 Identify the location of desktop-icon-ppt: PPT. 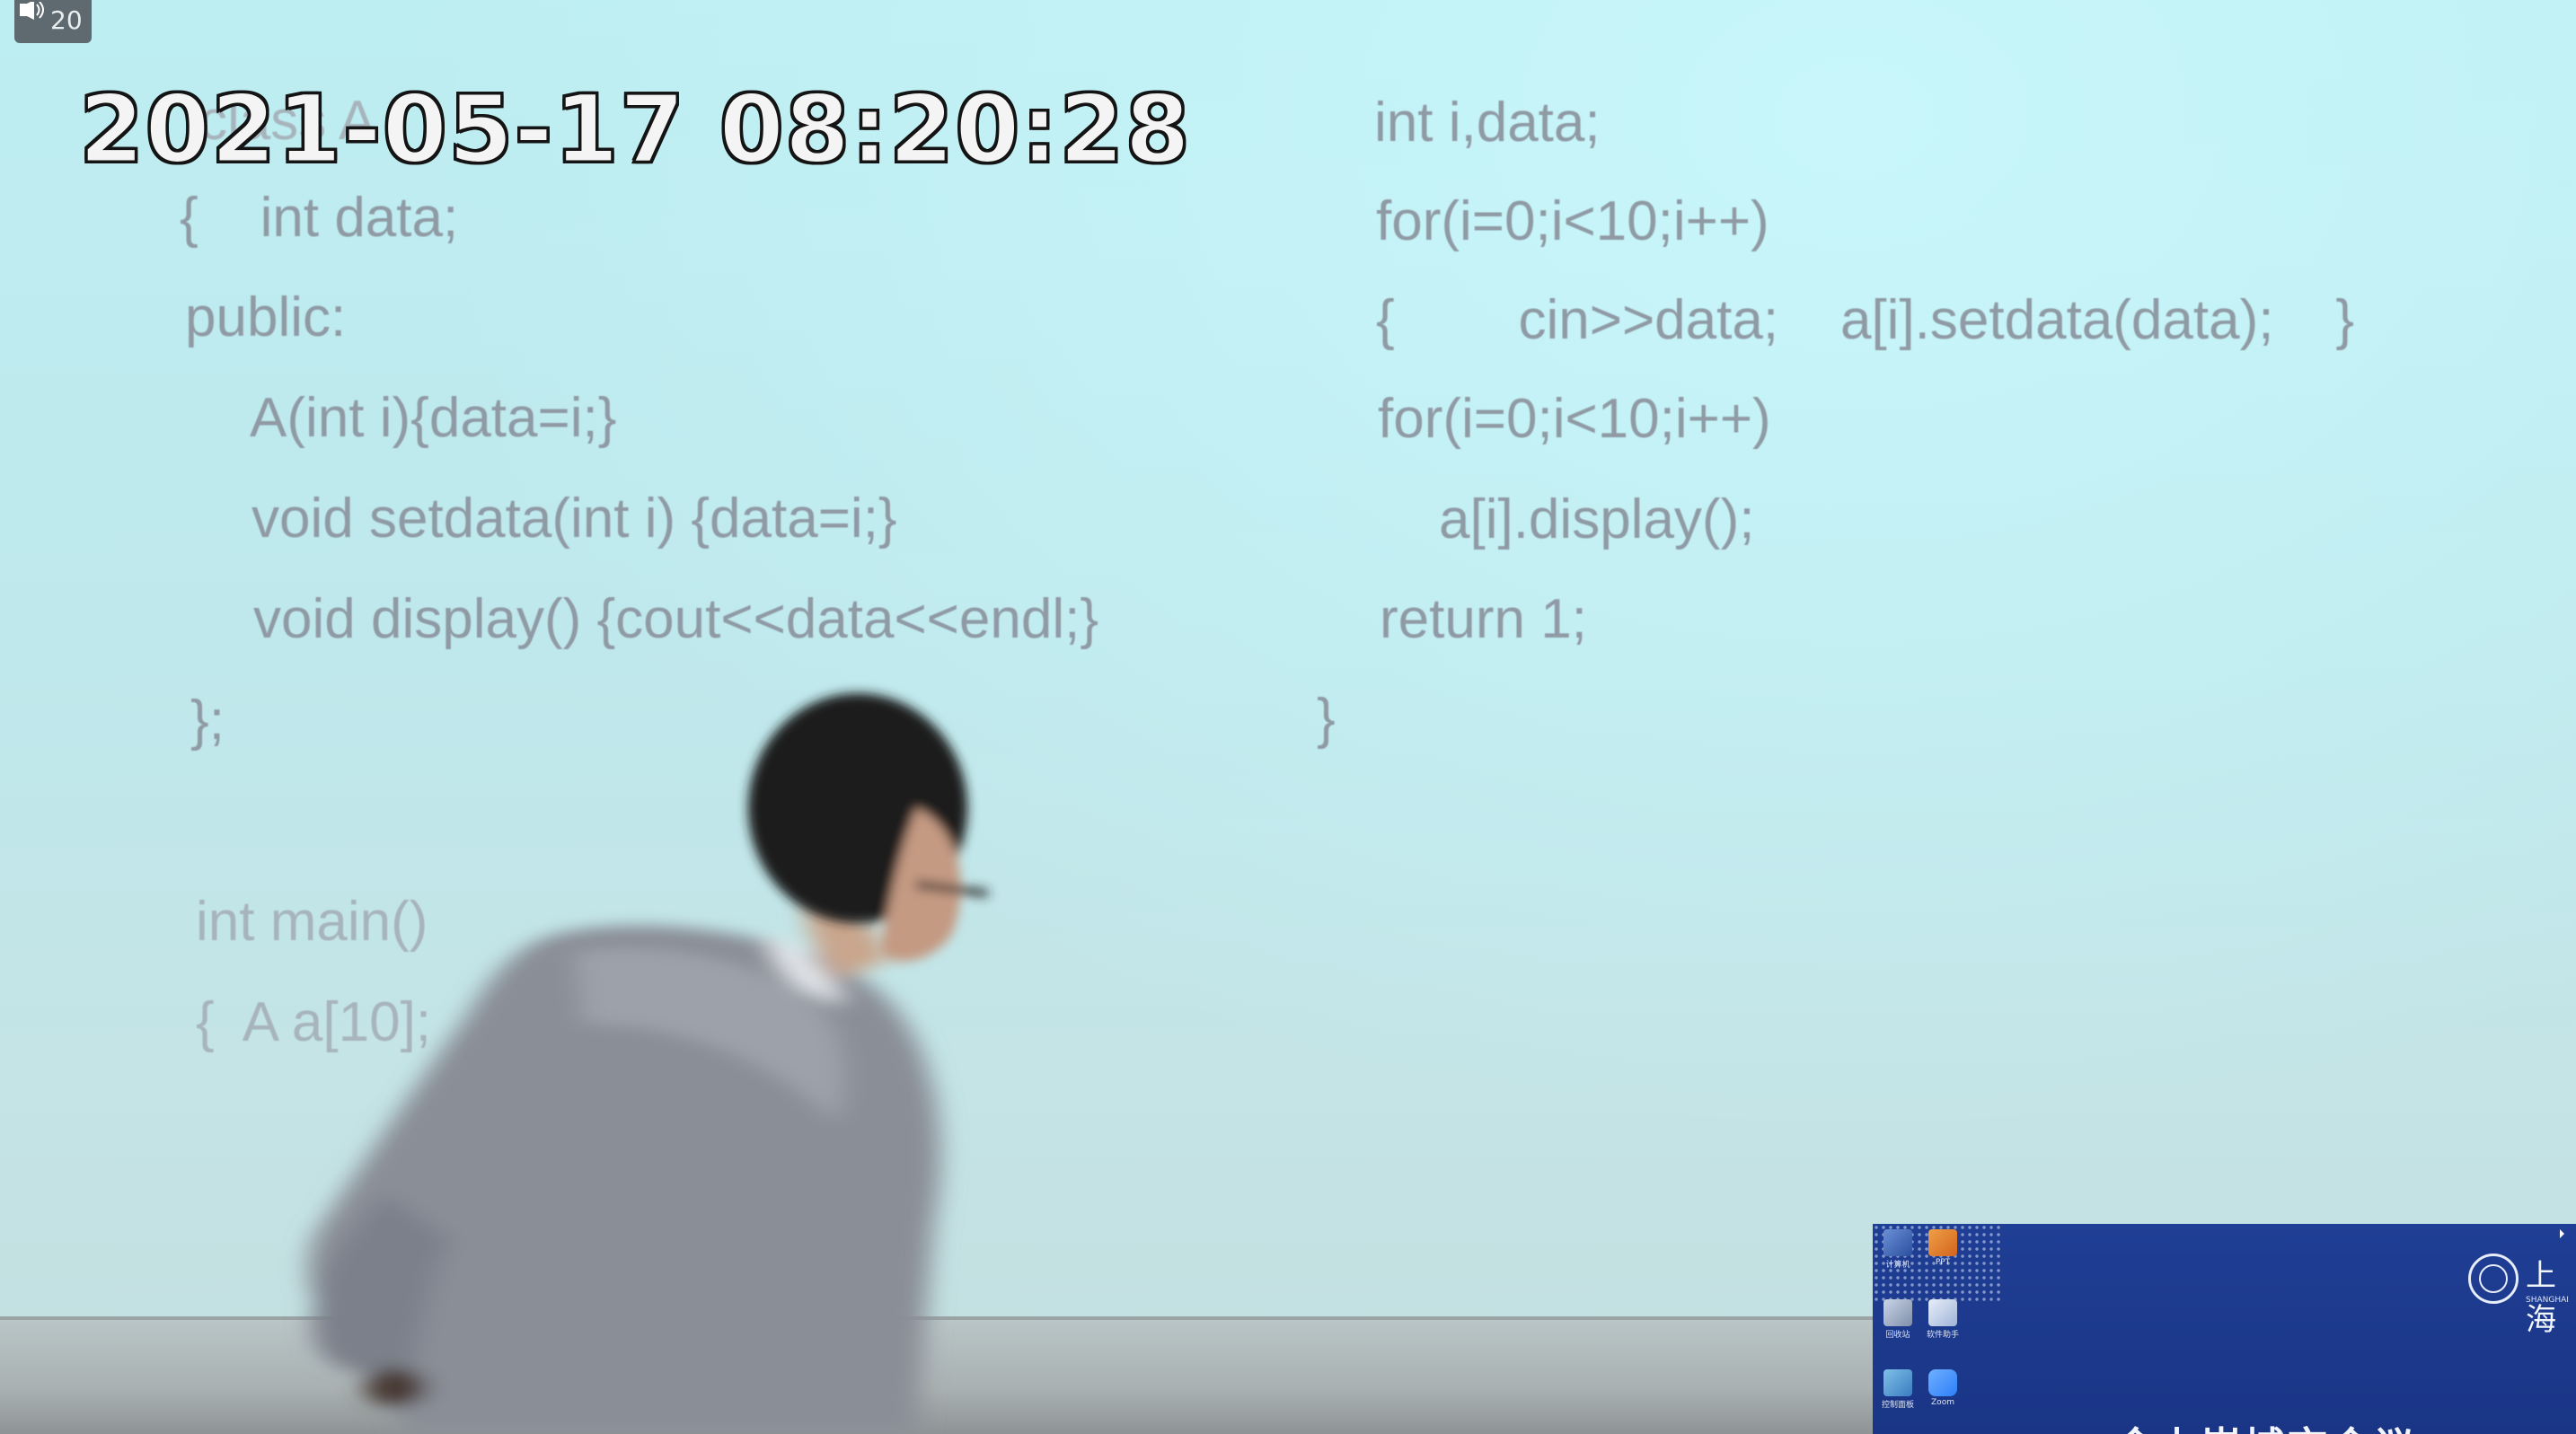
(1943, 1248).